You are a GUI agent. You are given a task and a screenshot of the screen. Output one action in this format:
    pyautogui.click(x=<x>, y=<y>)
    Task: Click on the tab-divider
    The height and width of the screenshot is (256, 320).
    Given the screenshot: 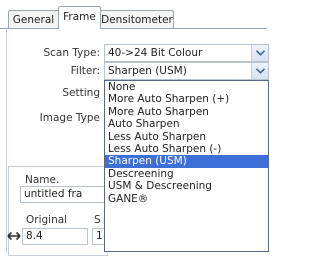 What is the action you would take?
    pyautogui.click(x=133, y=28)
    